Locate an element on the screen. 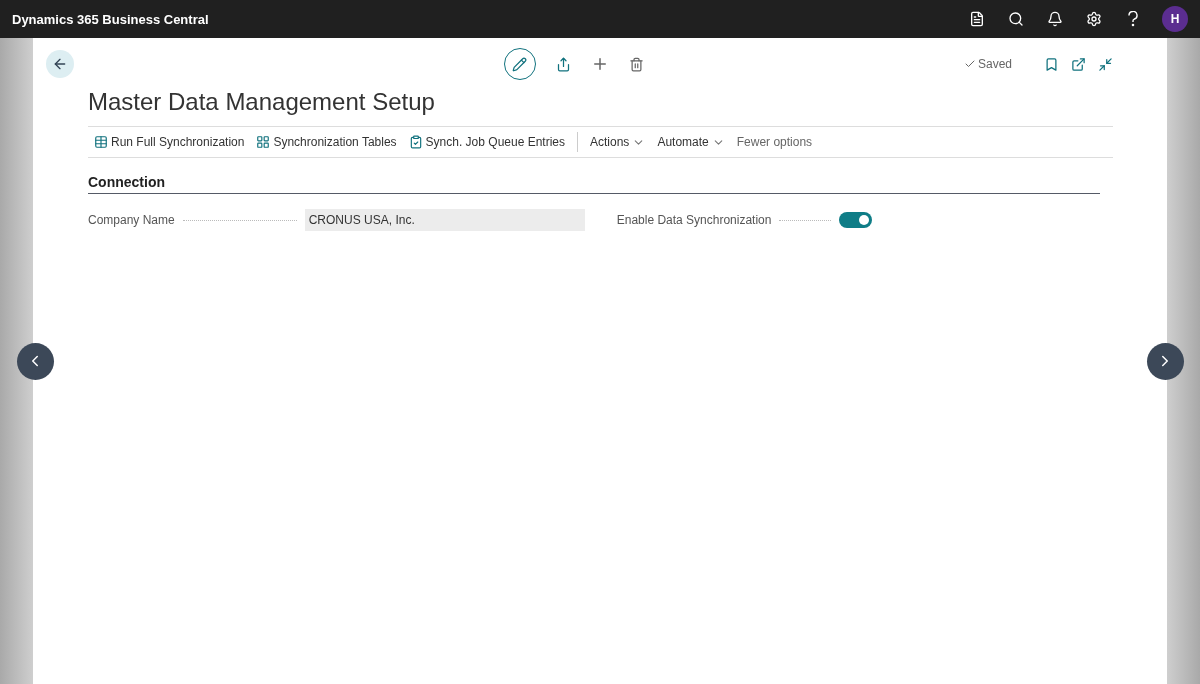  bookmark-icon is located at coordinates (1051, 64).